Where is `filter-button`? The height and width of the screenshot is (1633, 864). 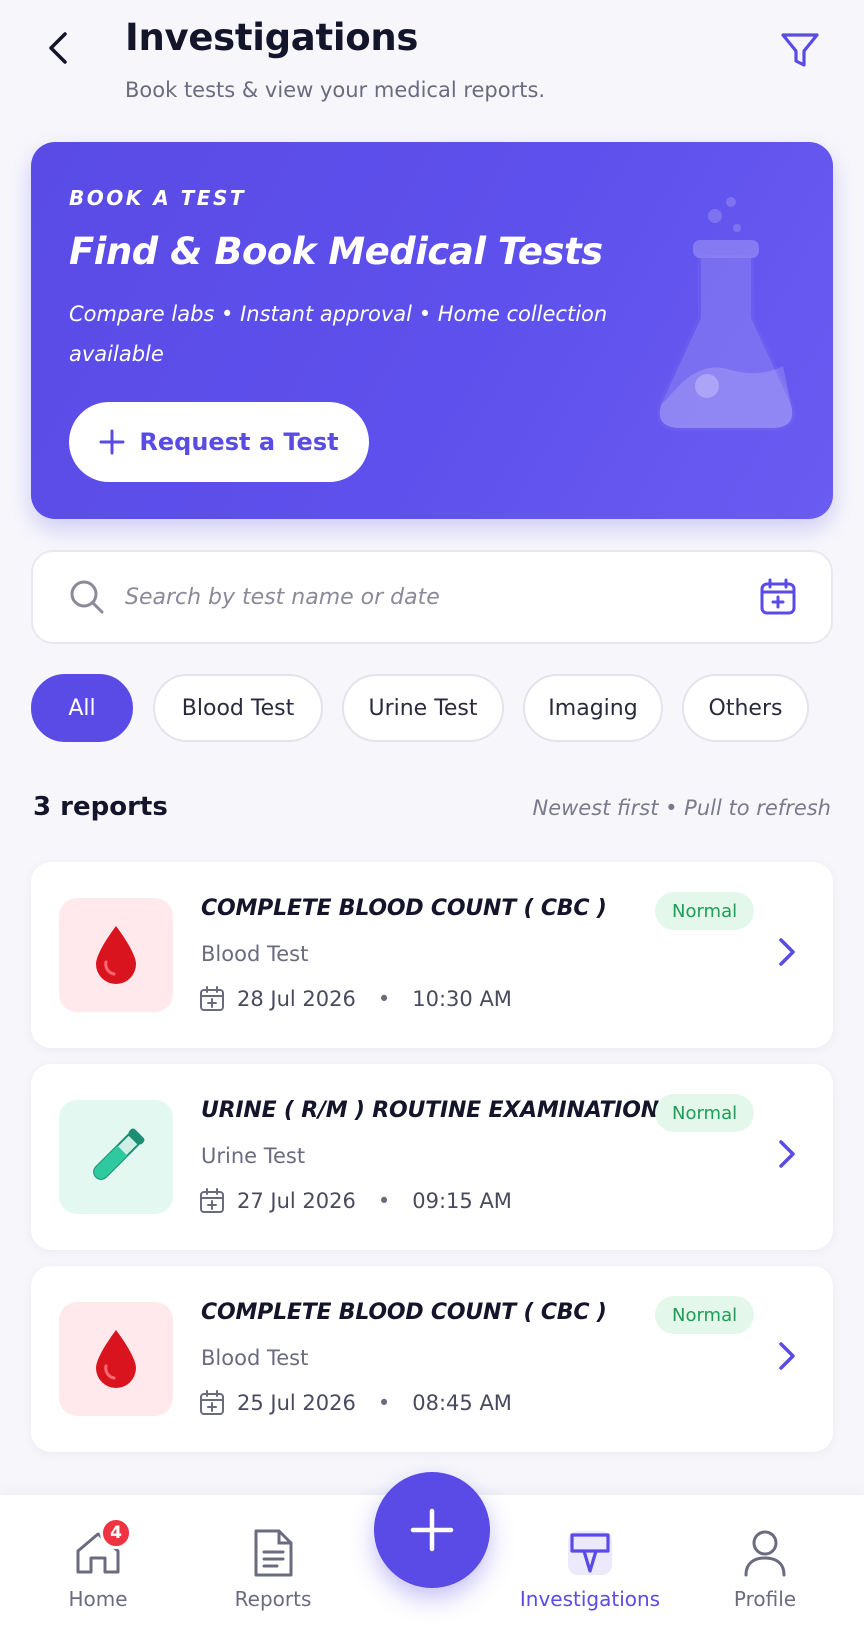
filter-button is located at coordinates (800, 50).